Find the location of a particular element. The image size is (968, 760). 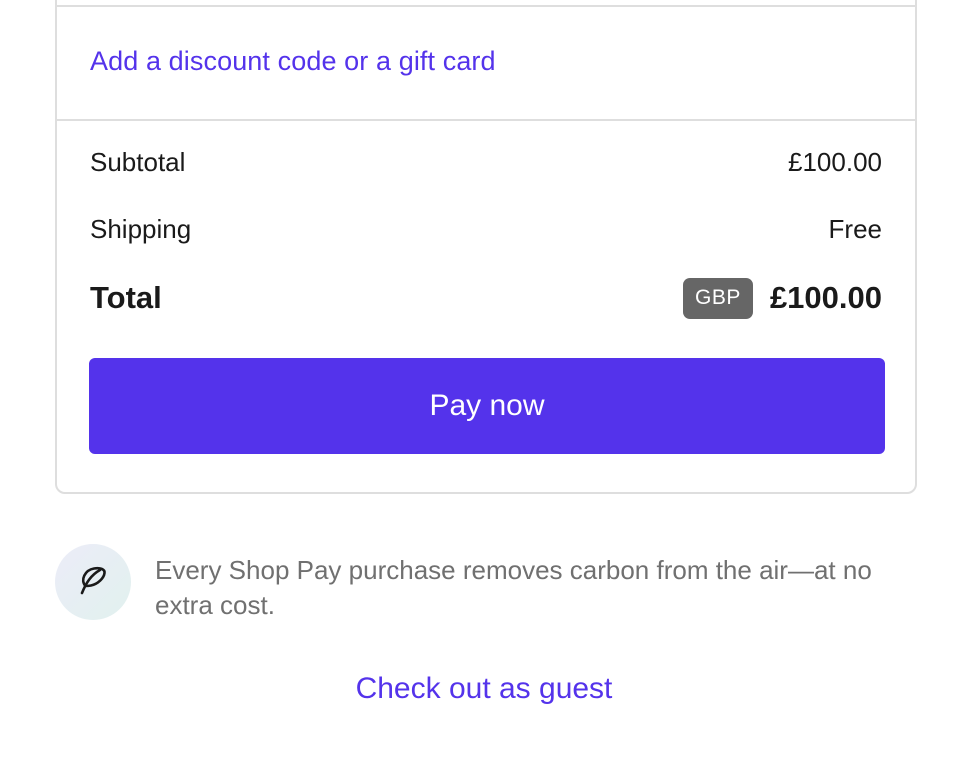

shipping-row: Shipping Free is located at coordinates (486, 229).